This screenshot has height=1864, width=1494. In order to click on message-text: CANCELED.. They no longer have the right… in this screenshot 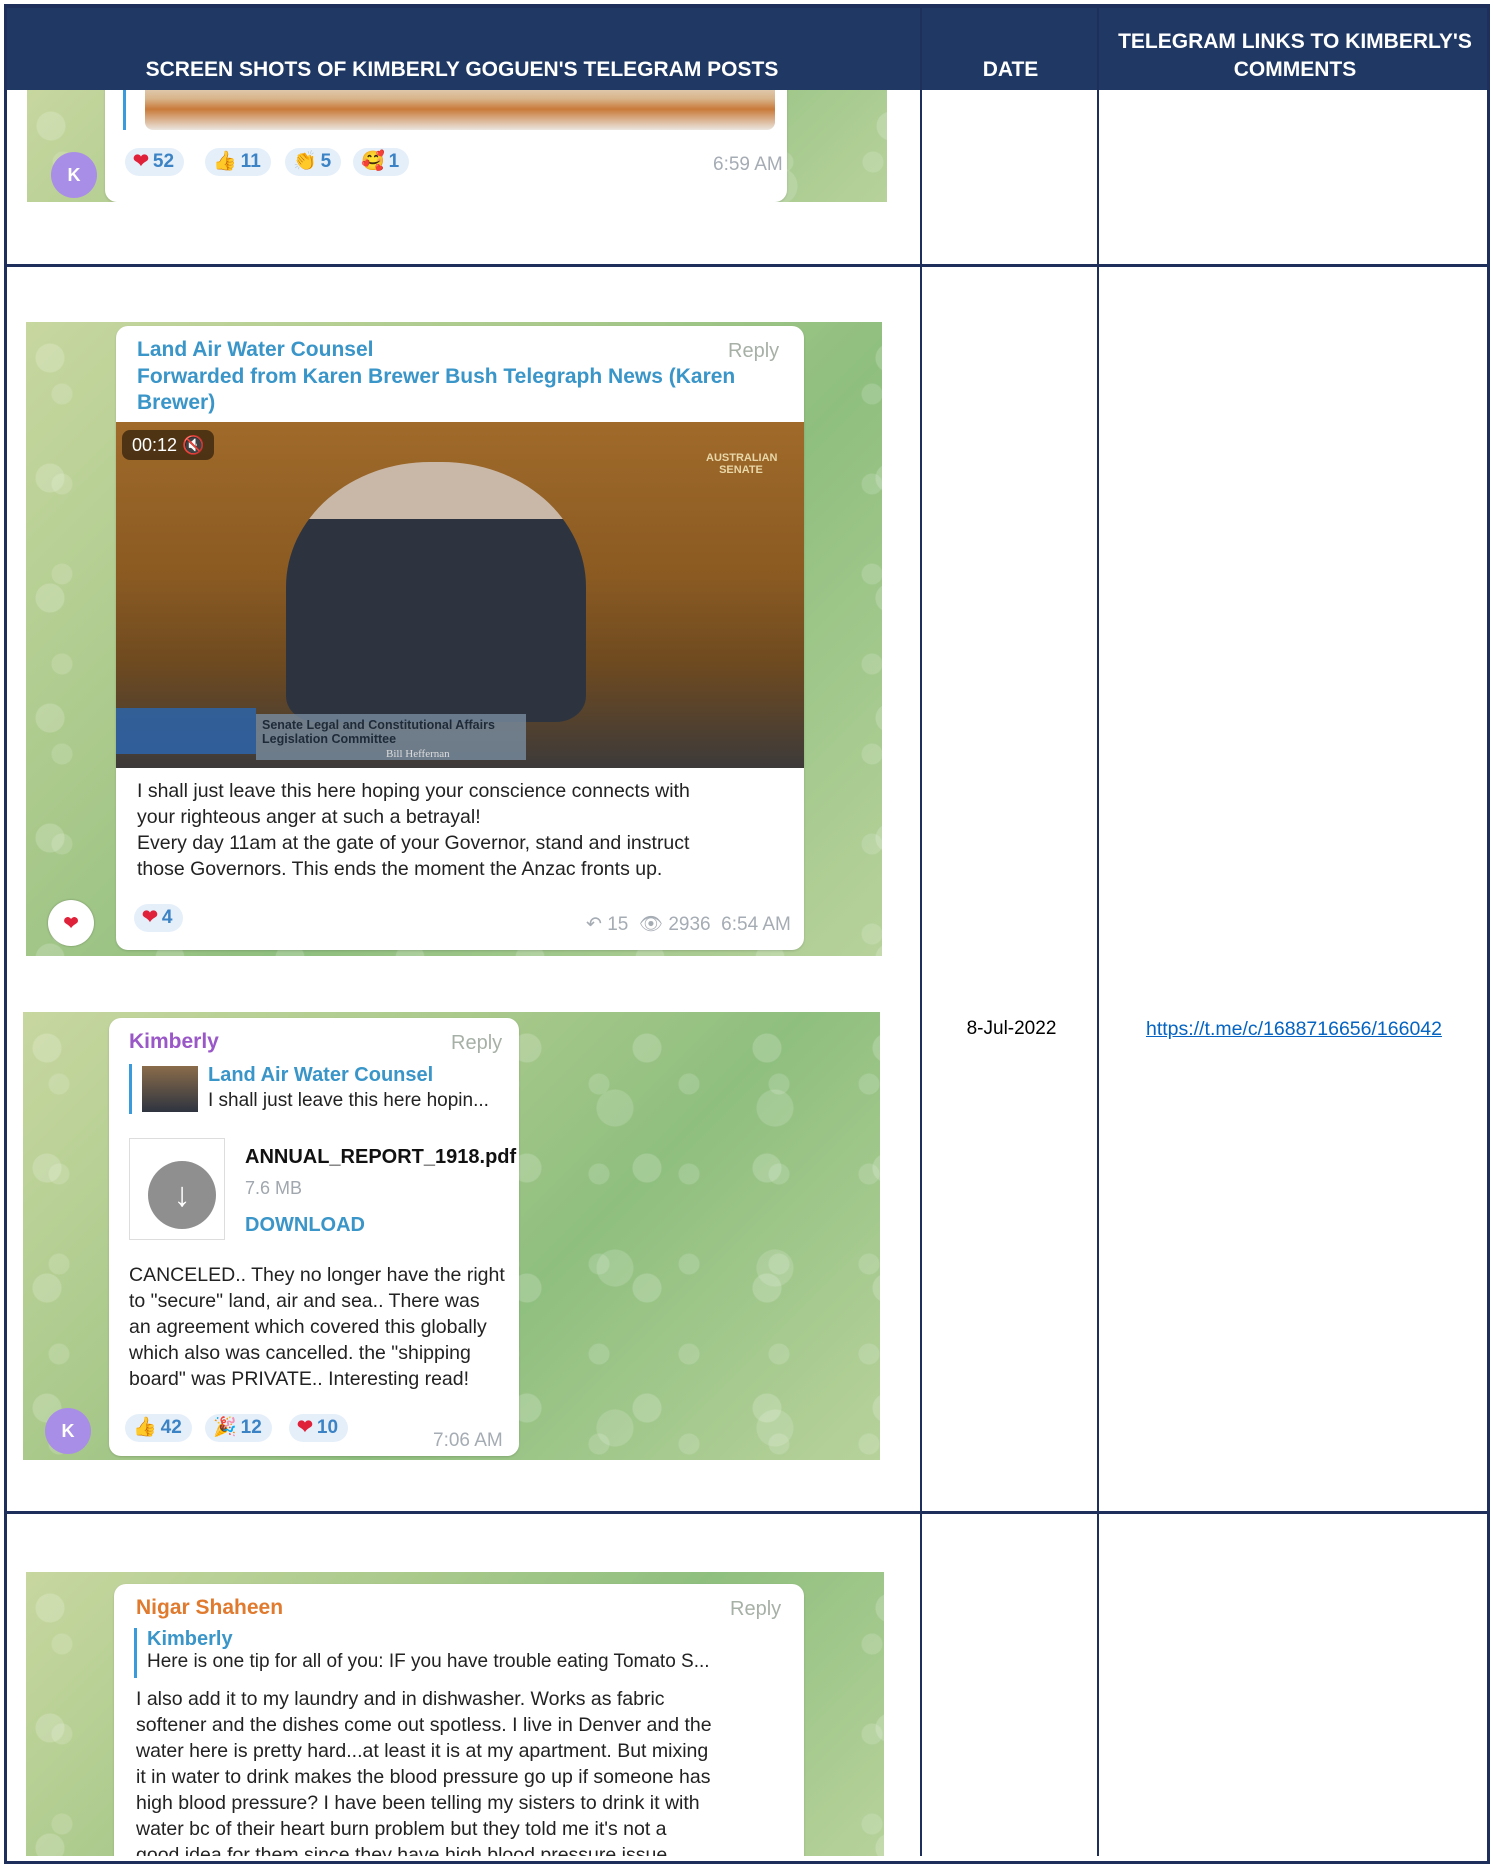, I will do `click(317, 1327)`.